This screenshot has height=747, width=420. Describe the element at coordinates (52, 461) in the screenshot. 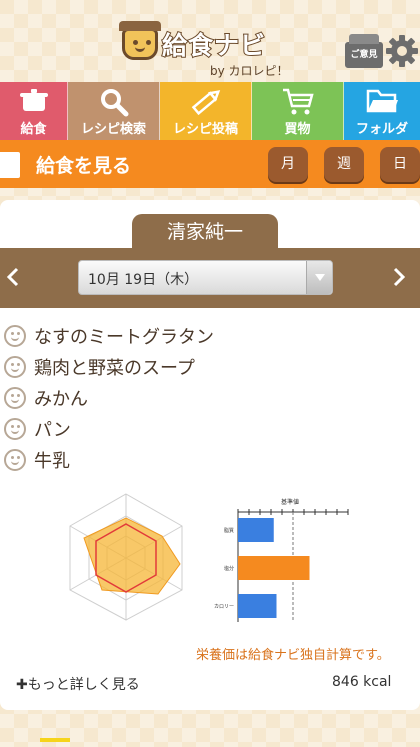

I see `menu-item-name: 牛乳` at that location.